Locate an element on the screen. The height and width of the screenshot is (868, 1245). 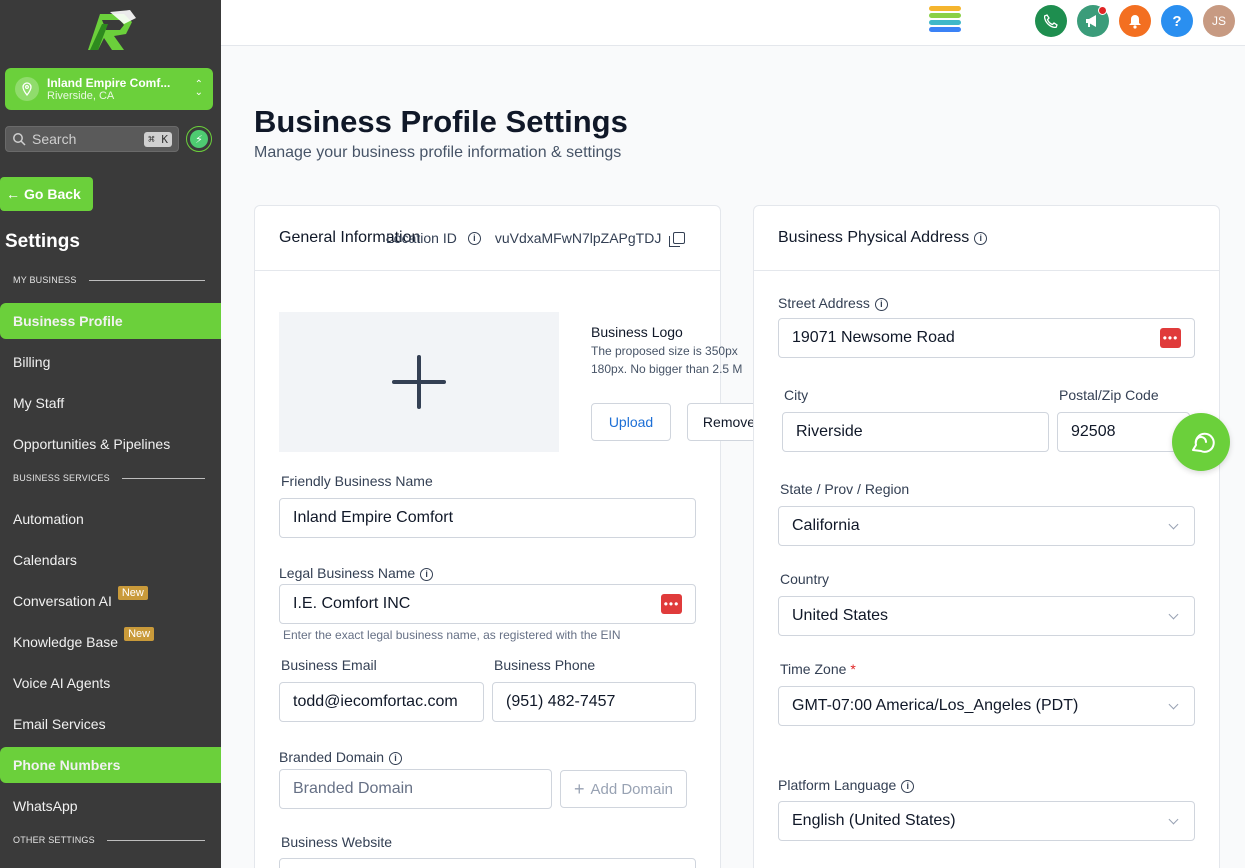
bolt-icon: ⚡ is located at coordinates (199, 139).